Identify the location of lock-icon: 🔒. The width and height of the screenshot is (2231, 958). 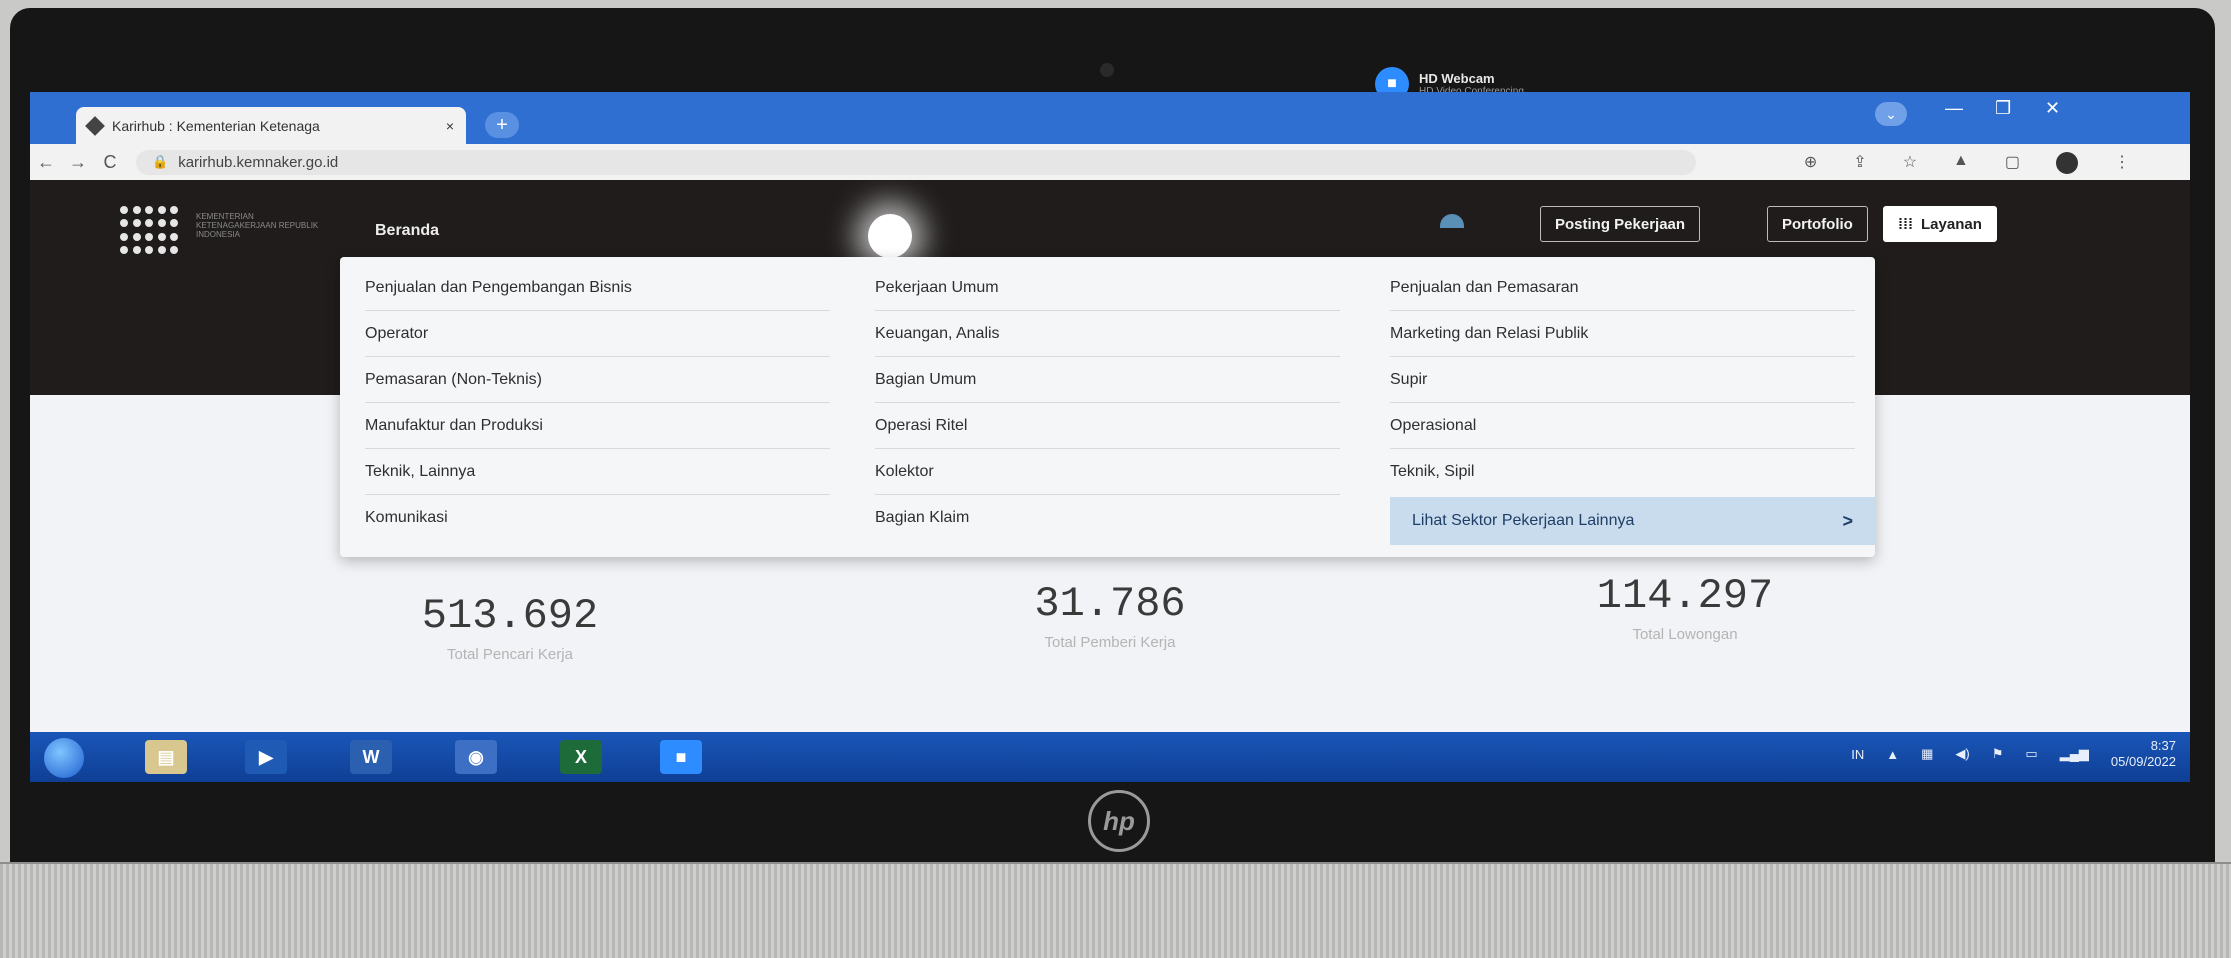
(160, 161).